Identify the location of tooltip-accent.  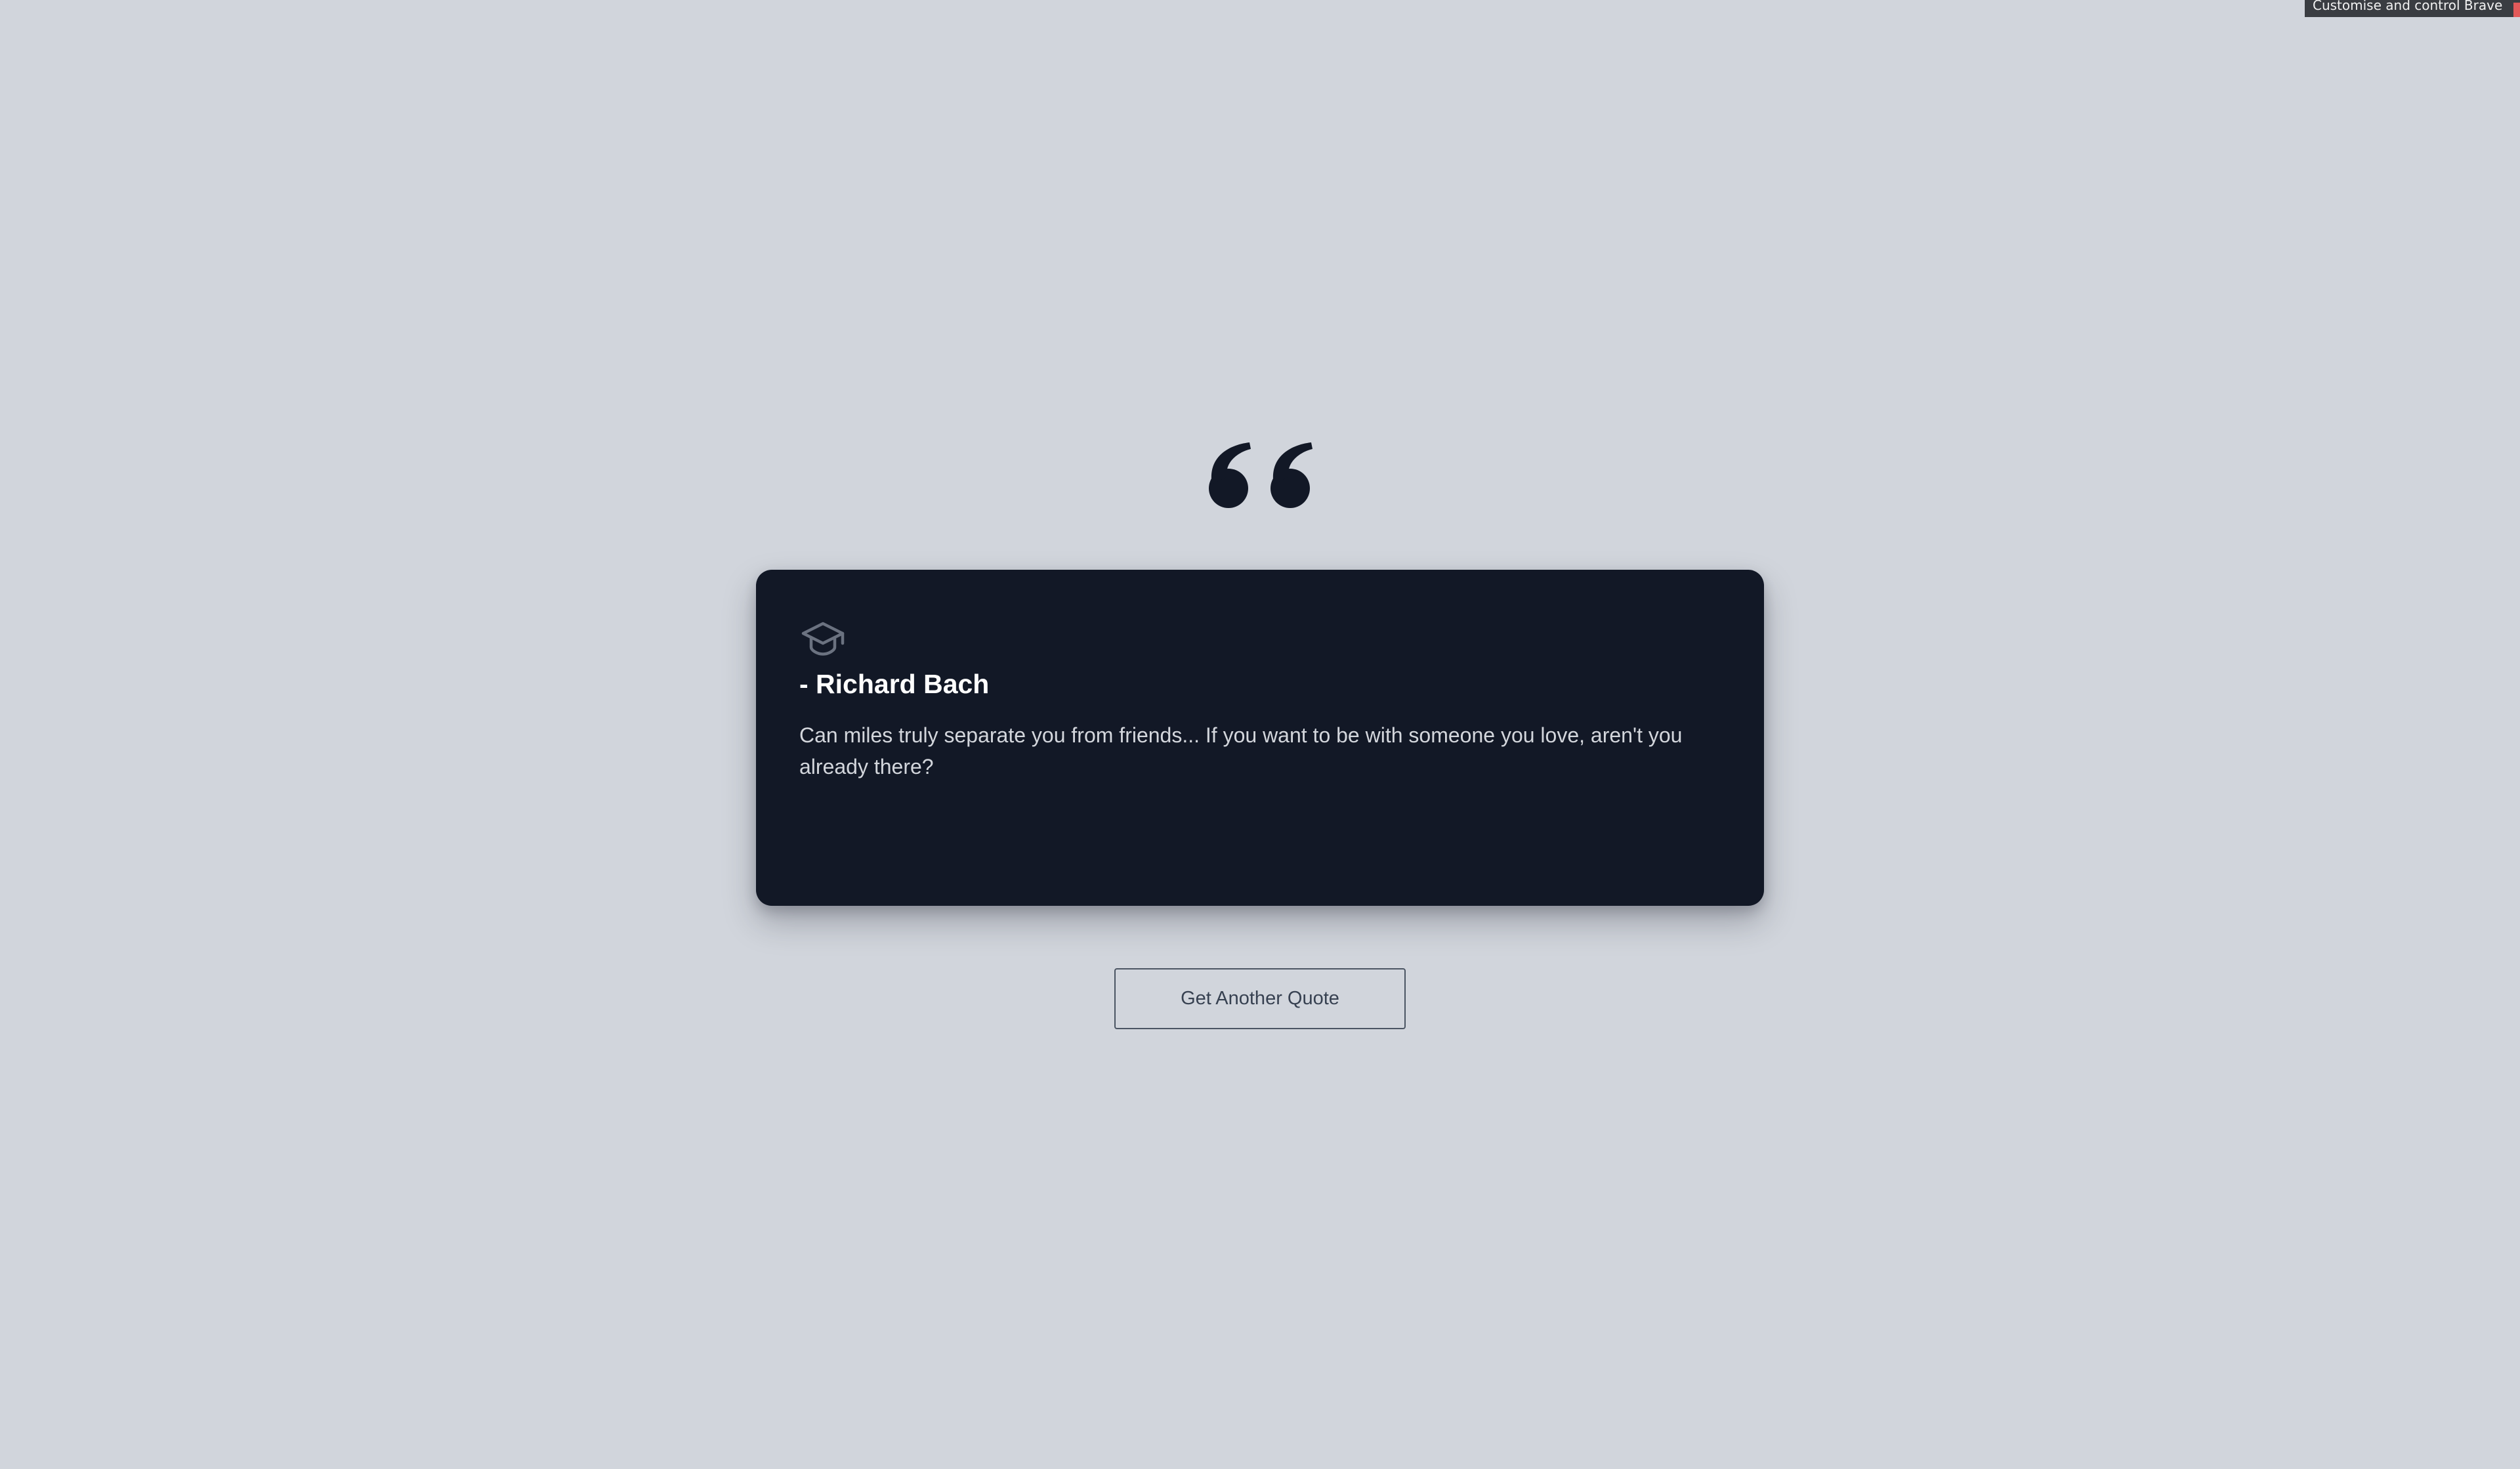
(2516, 10).